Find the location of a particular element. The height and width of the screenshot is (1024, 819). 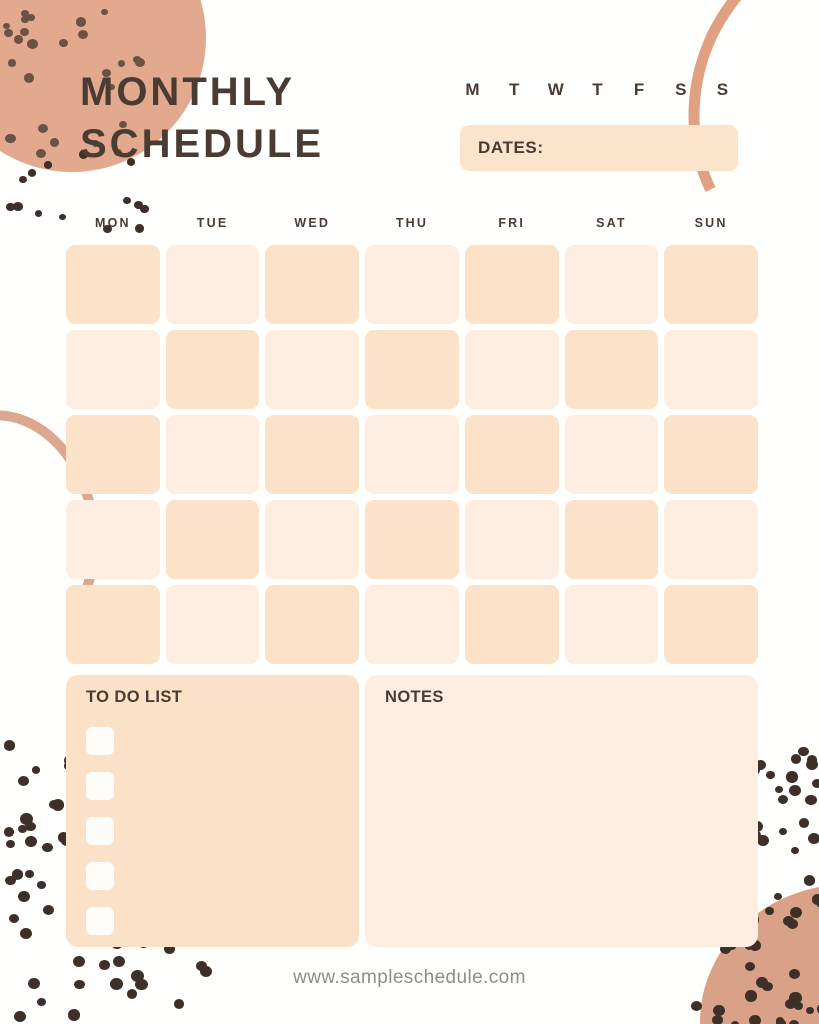

day-header-tue: TUE is located at coordinates (212, 223).